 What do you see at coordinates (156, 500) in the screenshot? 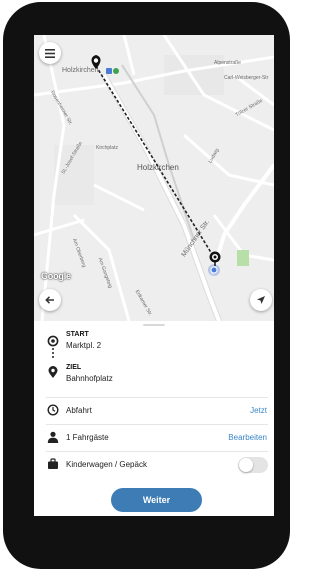
I see `continue-button: Weiter` at bounding box center [156, 500].